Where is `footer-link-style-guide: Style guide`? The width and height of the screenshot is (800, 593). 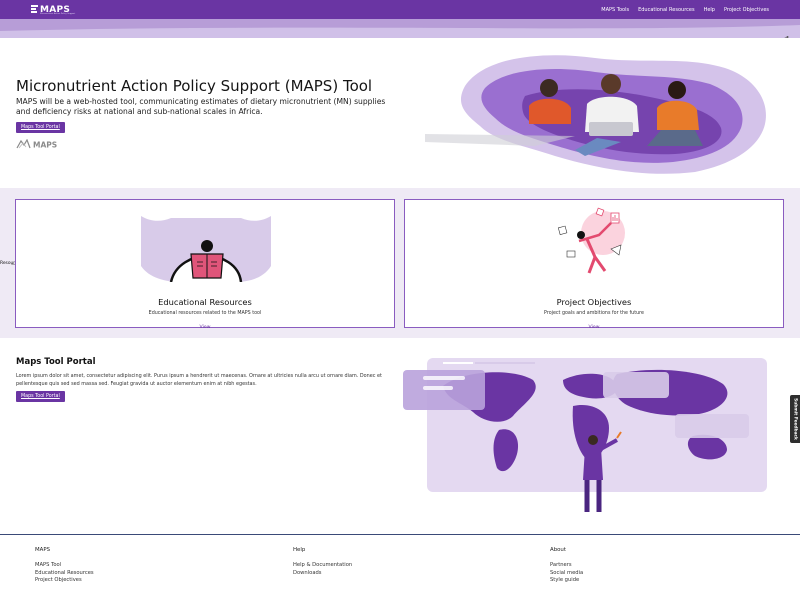 footer-link-style-guide: Style guide is located at coordinates (566, 581).